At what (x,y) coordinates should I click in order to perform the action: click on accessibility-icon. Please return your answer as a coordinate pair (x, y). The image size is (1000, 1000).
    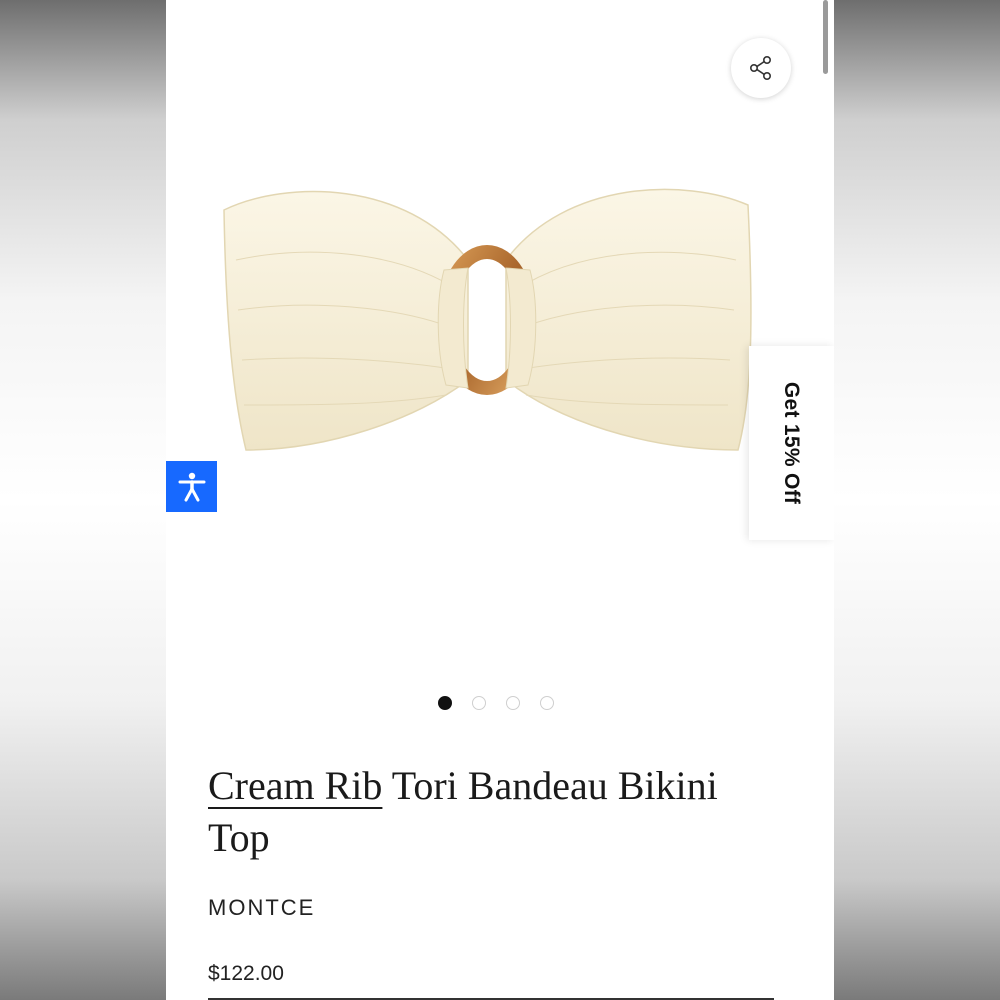
    Looking at the image, I should click on (191, 486).